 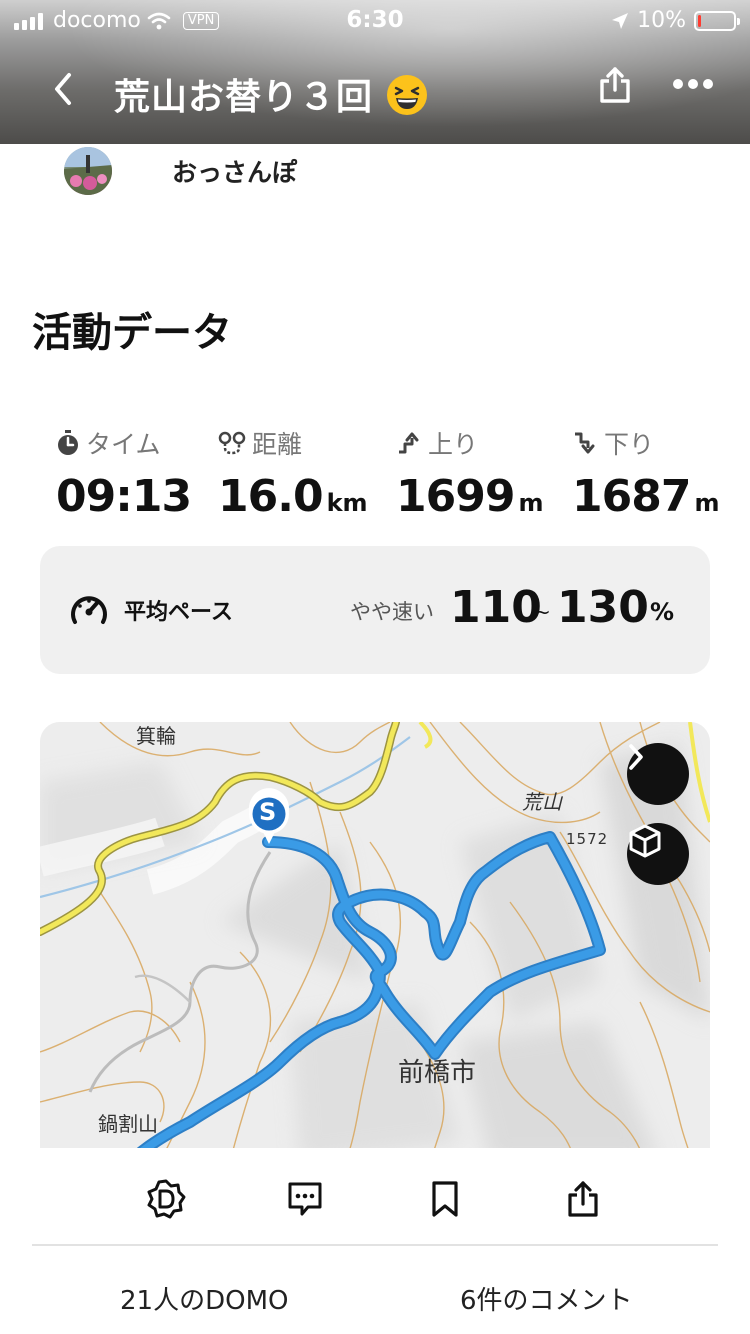 I want to click on pace-min-value: 110, so click(x=496, y=607).